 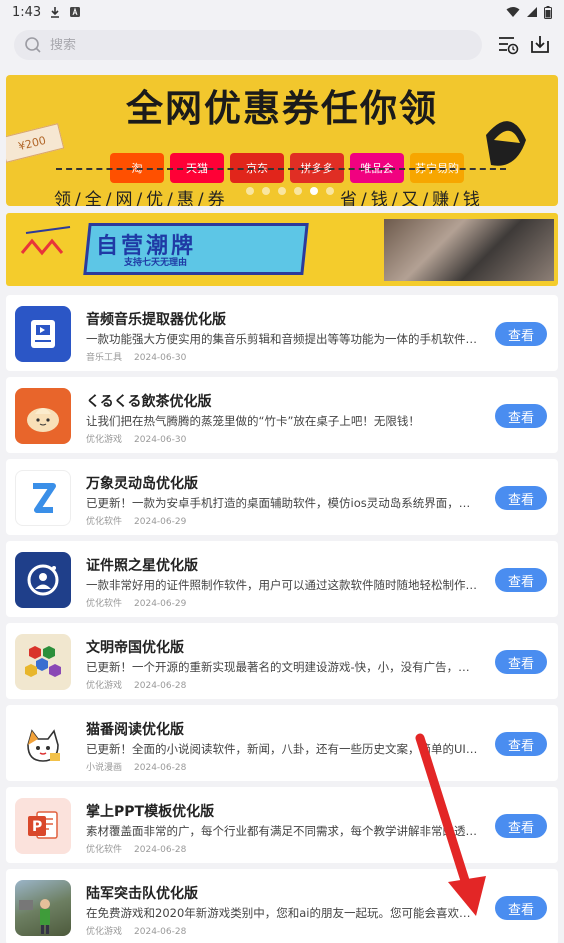 I want to click on battery-icon, so click(x=548, y=12).